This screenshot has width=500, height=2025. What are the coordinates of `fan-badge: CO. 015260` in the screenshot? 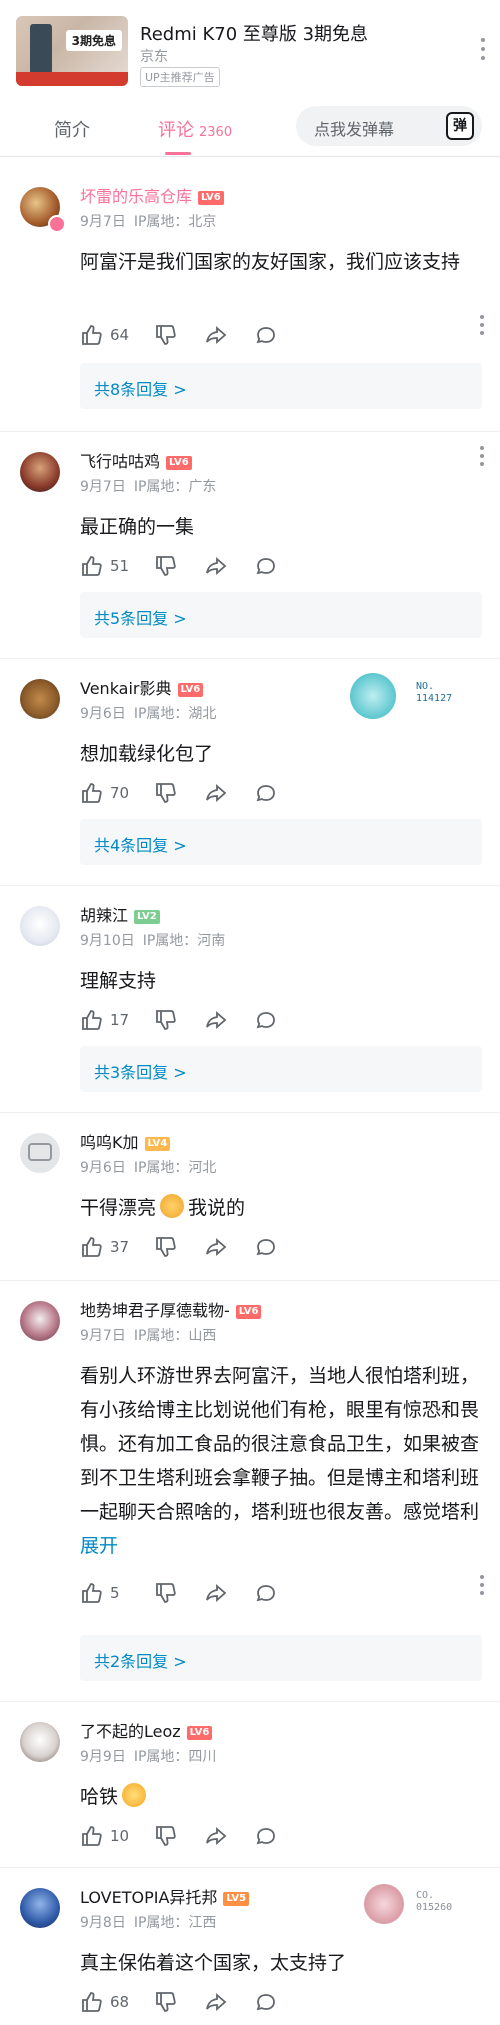 It's located at (410, 1904).